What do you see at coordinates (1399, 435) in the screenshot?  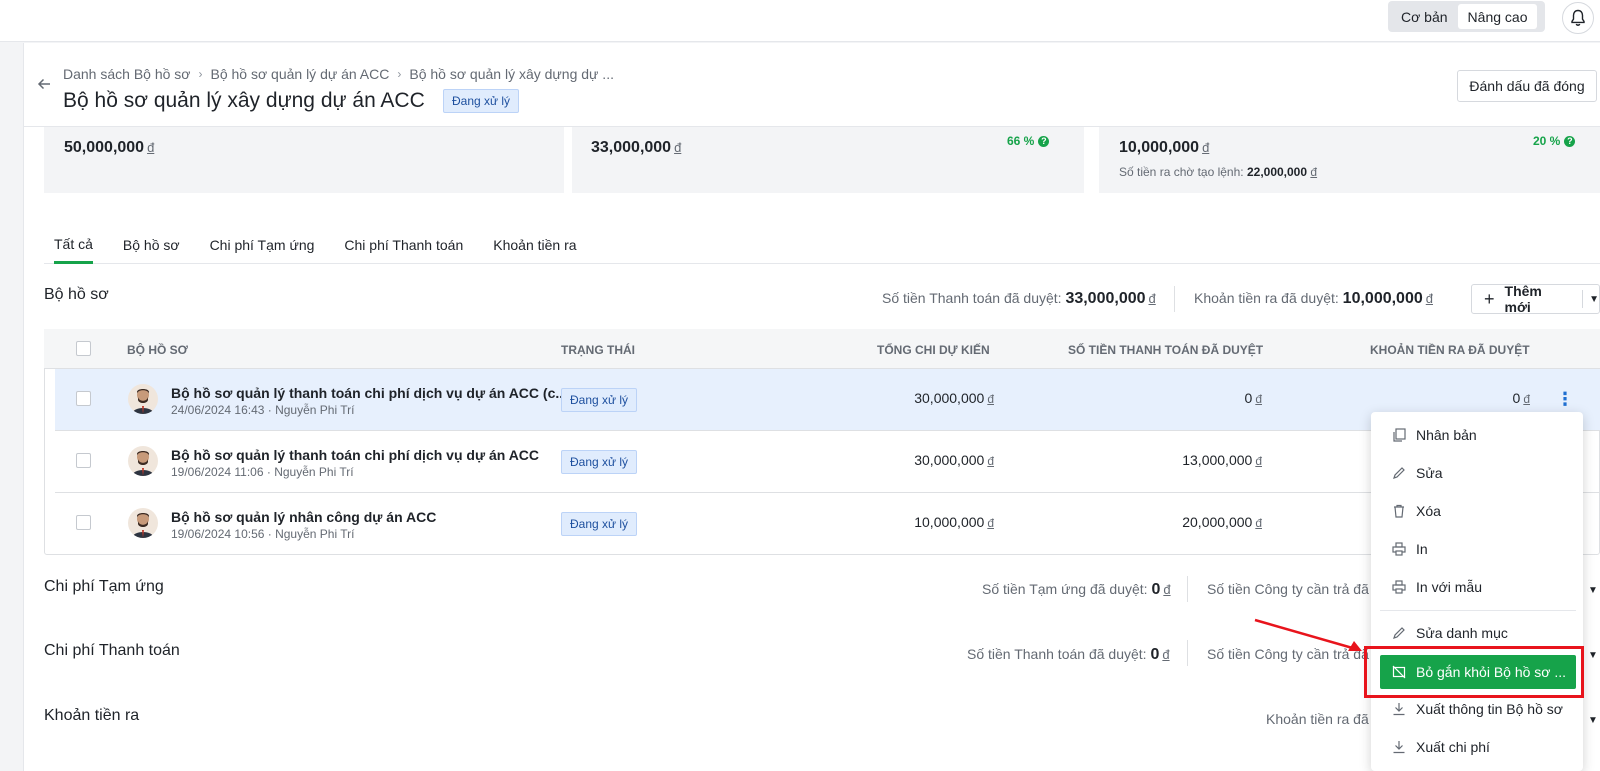 I see `copy-icon` at bounding box center [1399, 435].